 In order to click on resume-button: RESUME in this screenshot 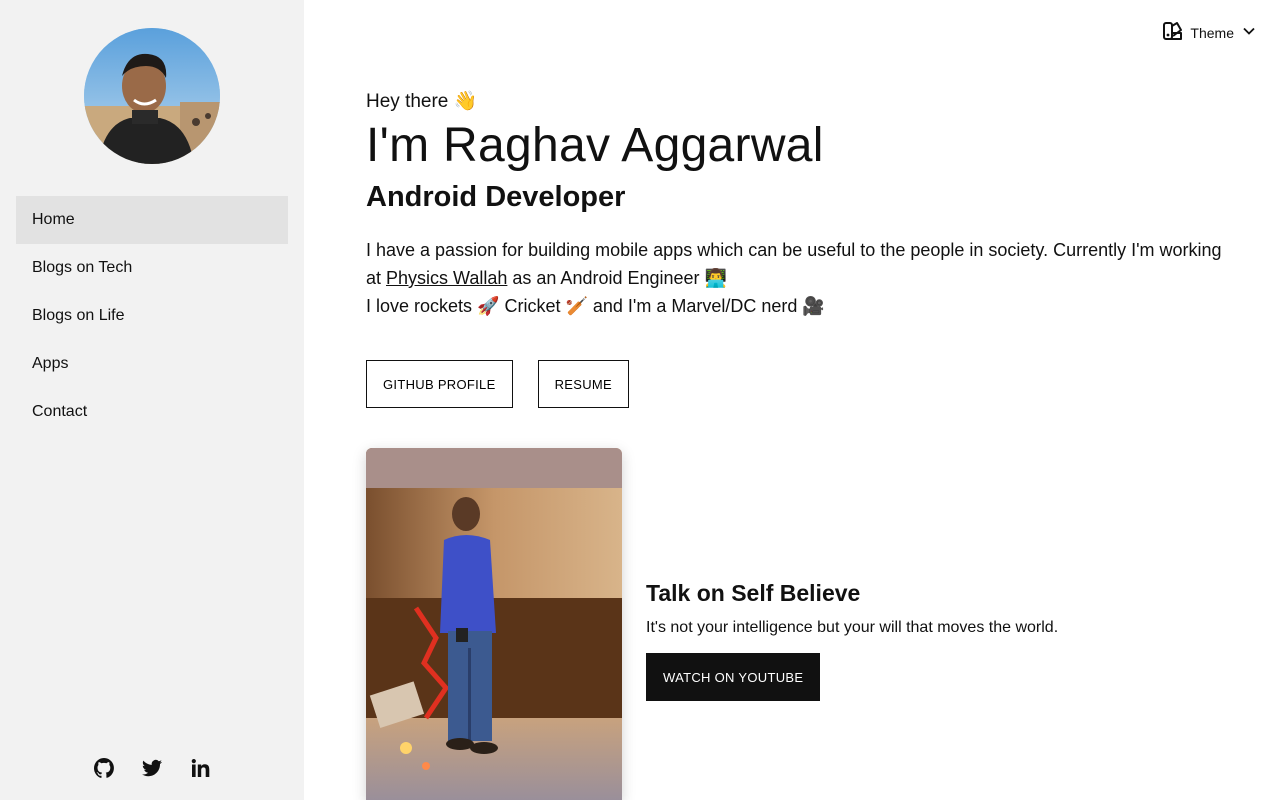, I will do `click(583, 384)`.